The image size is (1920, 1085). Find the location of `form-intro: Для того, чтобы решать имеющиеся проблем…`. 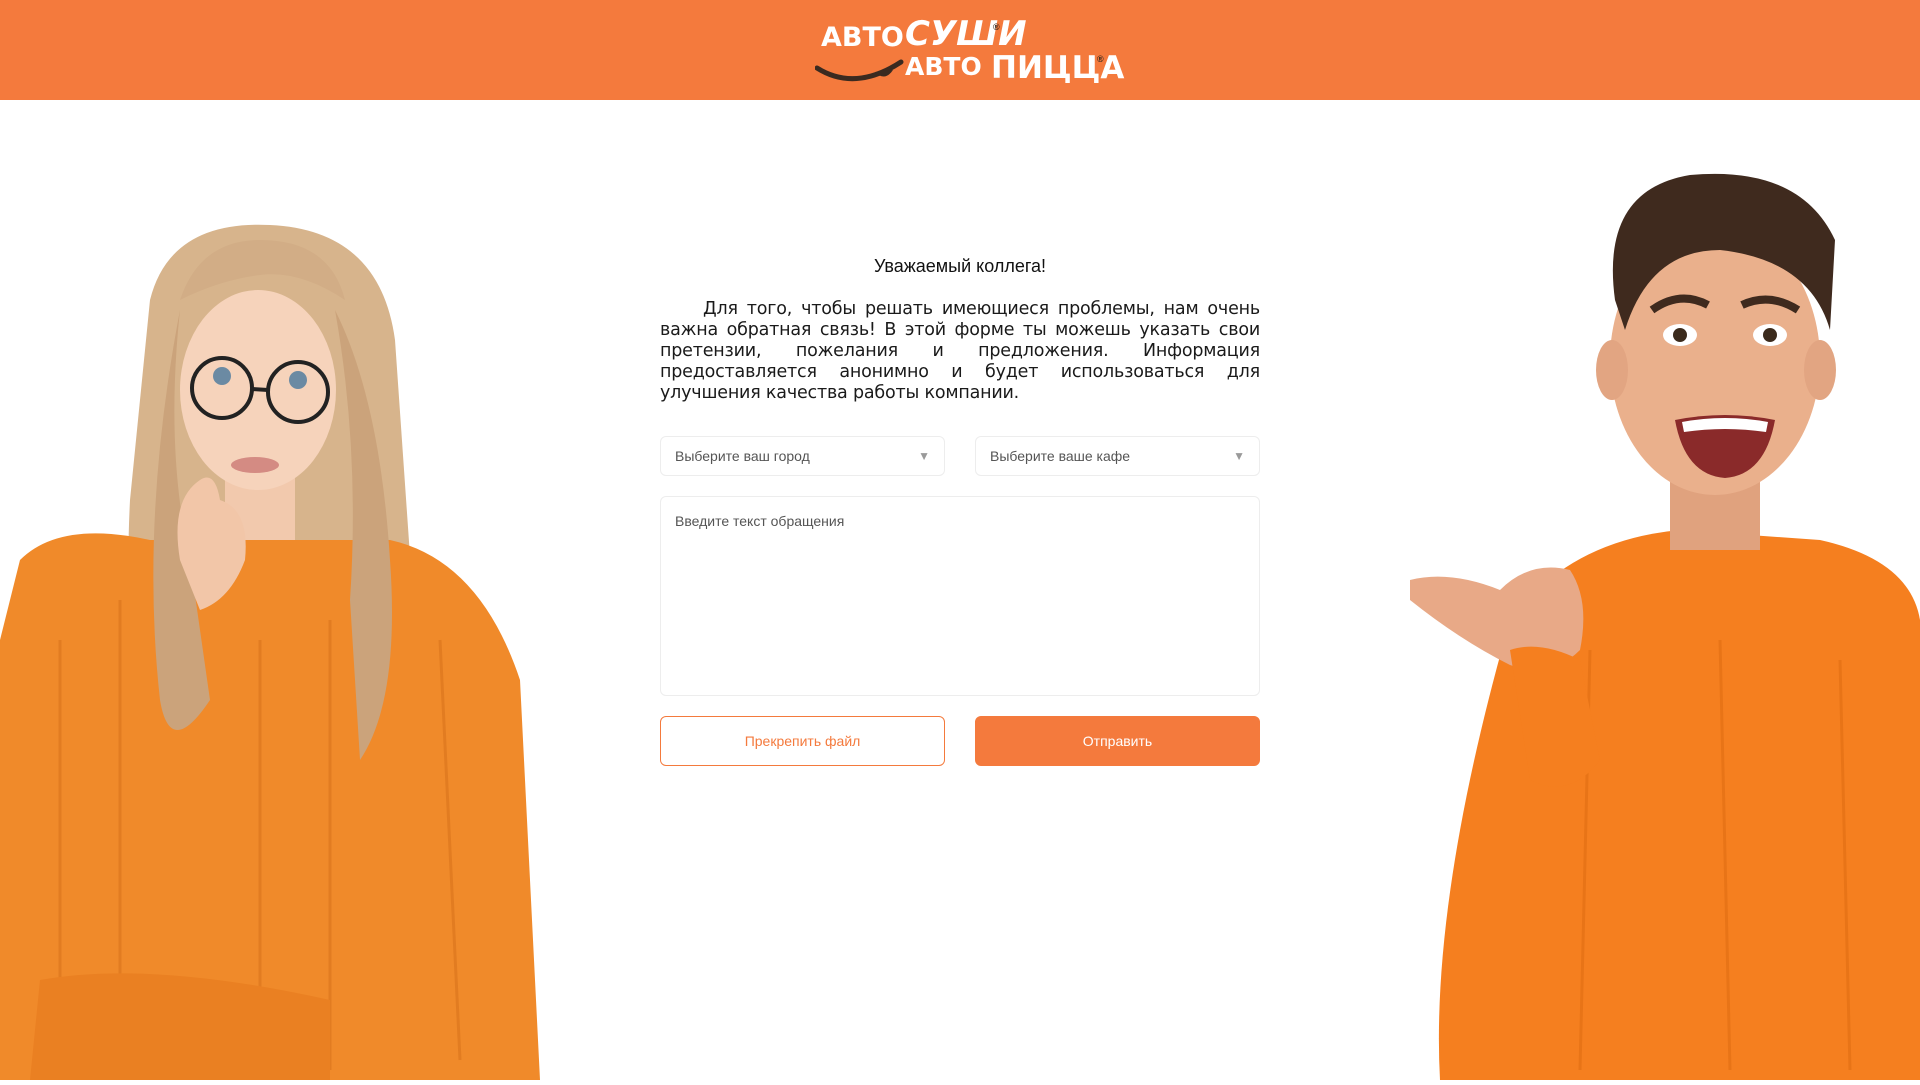

form-intro: Для того, чтобы решать имеющиеся проблем… is located at coordinates (960, 351).